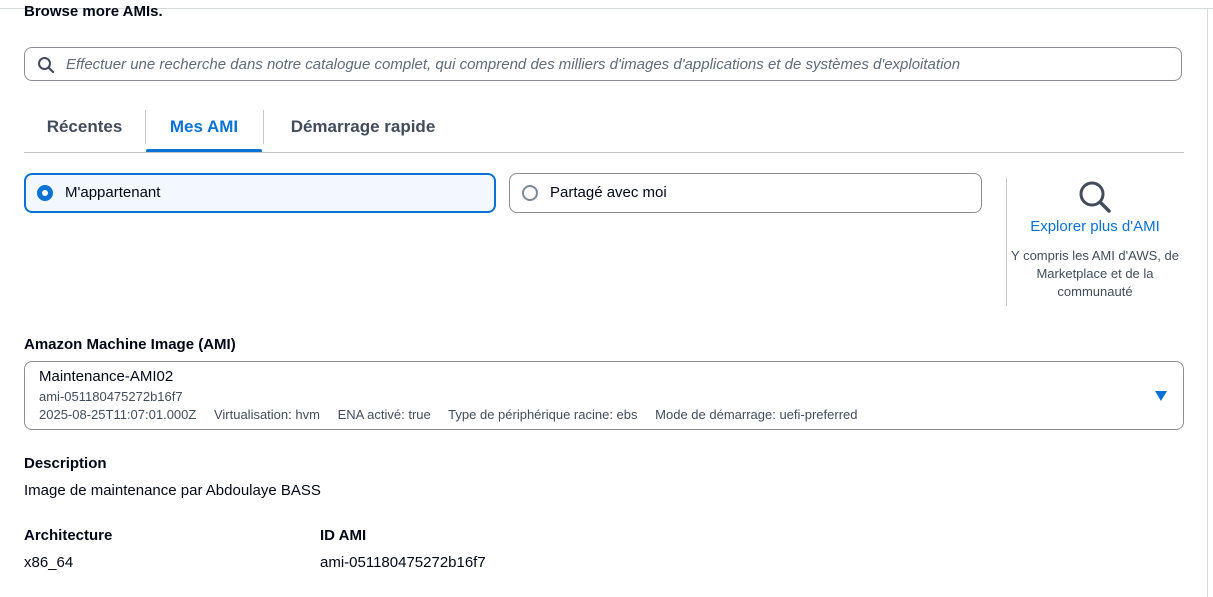 This screenshot has width=1213, height=597. Describe the element at coordinates (543, 414) in the screenshot. I see `ami-tag: Type de périphérique racine: ebs` at that location.